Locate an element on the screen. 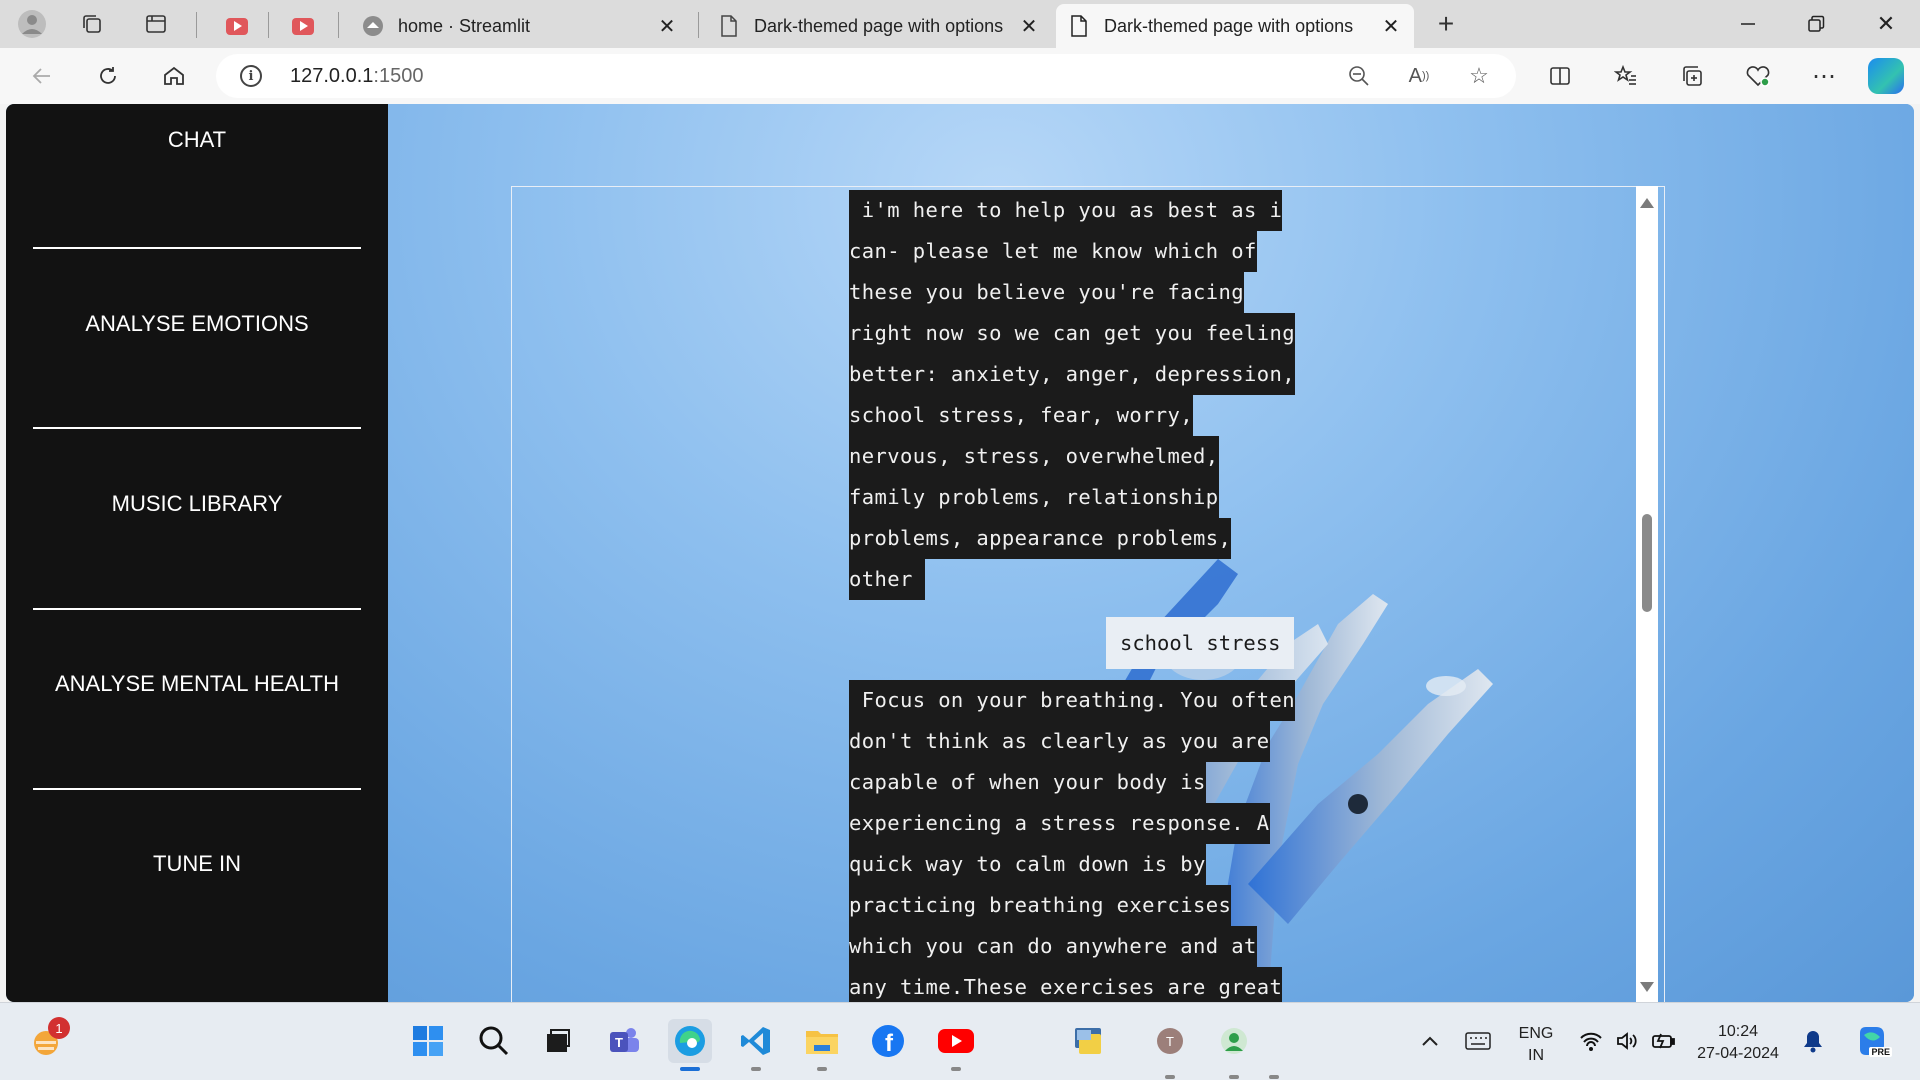  address-bar: i 127.0.0.1:1500 A)) ☆ is located at coordinates (866, 76).